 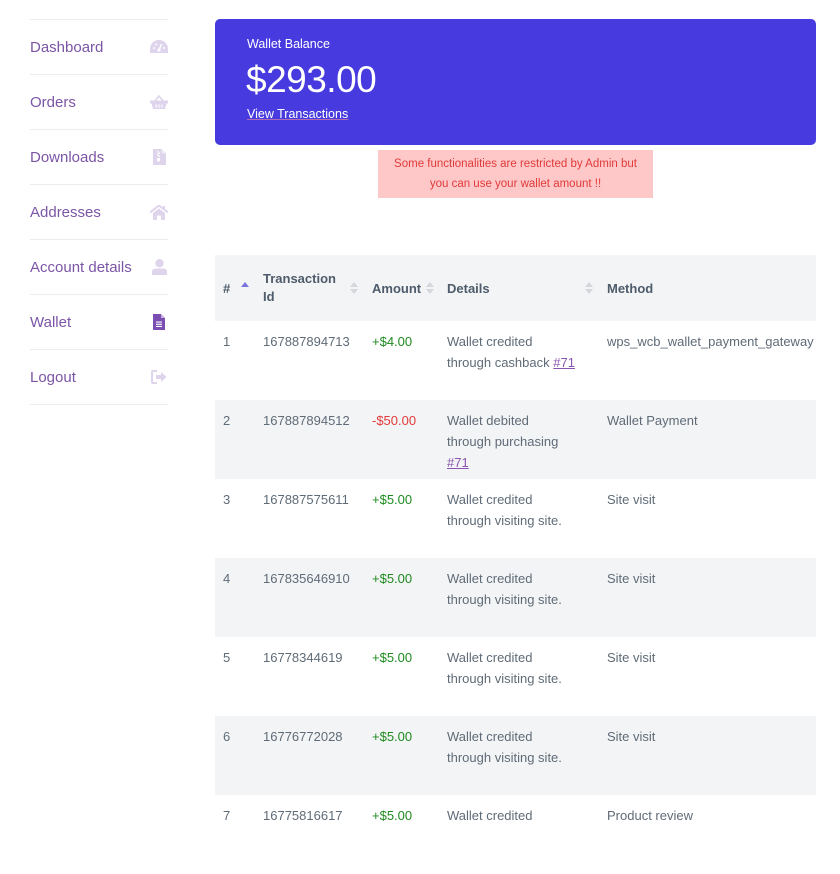 What do you see at coordinates (227, 288) in the screenshot?
I see `column-header-label: #` at bounding box center [227, 288].